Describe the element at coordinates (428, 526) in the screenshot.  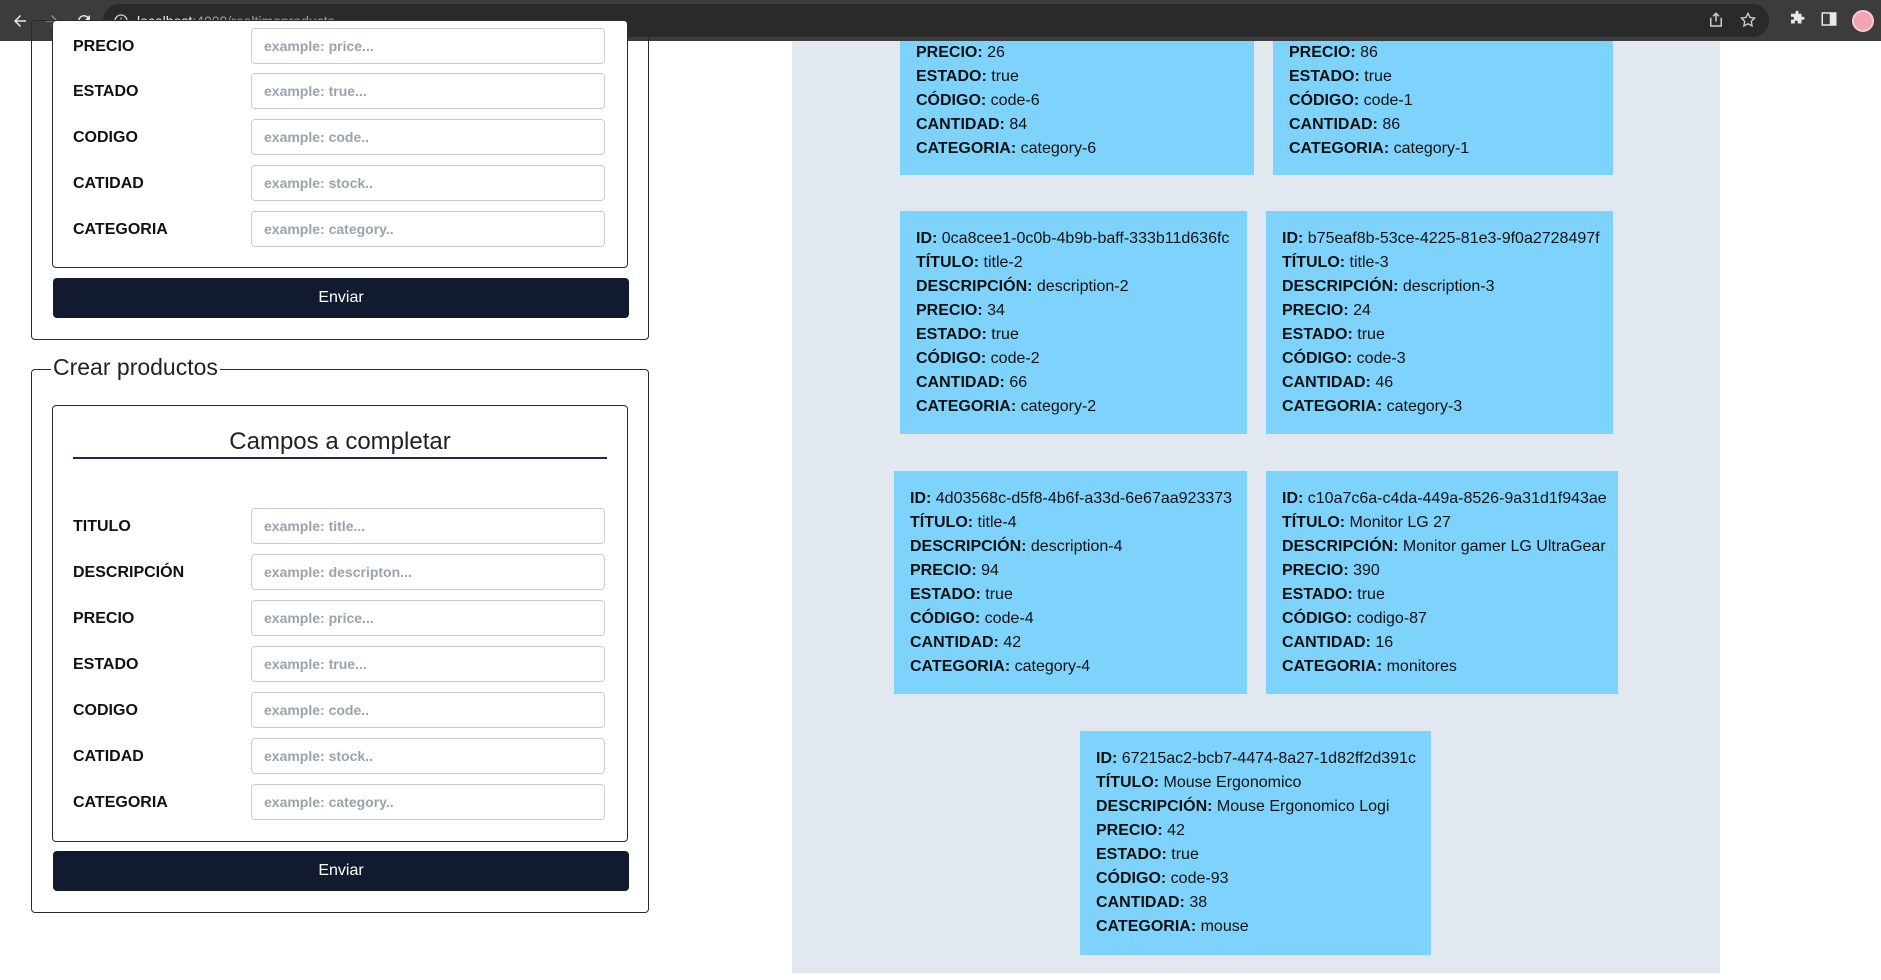
I see `title-input` at that location.